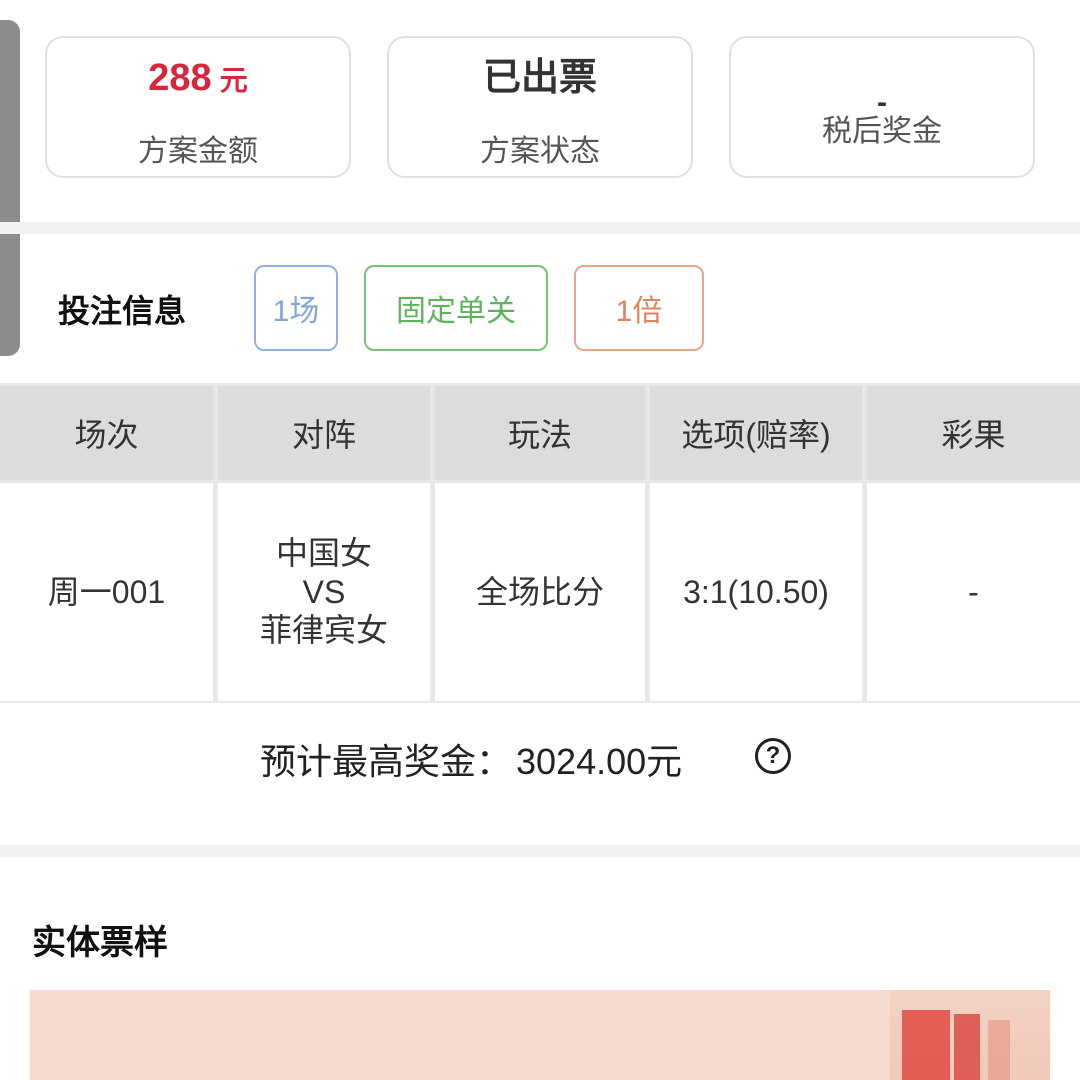 The height and width of the screenshot is (1080, 1080). I want to click on away-team: 菲律宾女, so click(323, 630).